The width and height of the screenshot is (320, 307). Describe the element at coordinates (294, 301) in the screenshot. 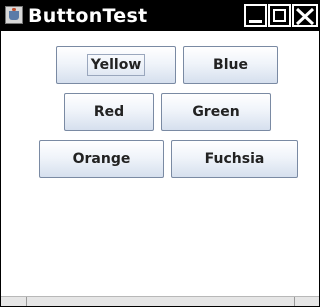

I see `resize-grip-right` at that location.